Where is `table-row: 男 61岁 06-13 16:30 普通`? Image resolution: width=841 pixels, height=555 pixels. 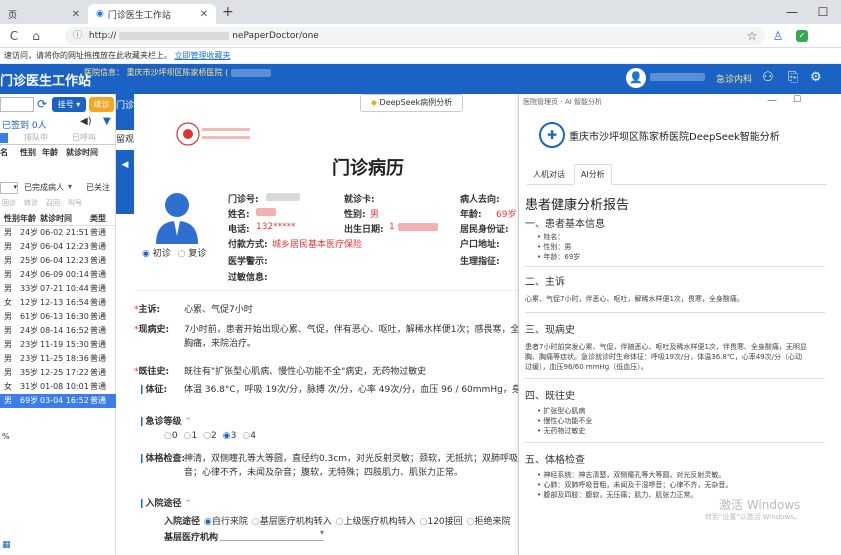 table-row: 男 61岁 06-13 16:30 普通 is located at coordinates (58, 317).